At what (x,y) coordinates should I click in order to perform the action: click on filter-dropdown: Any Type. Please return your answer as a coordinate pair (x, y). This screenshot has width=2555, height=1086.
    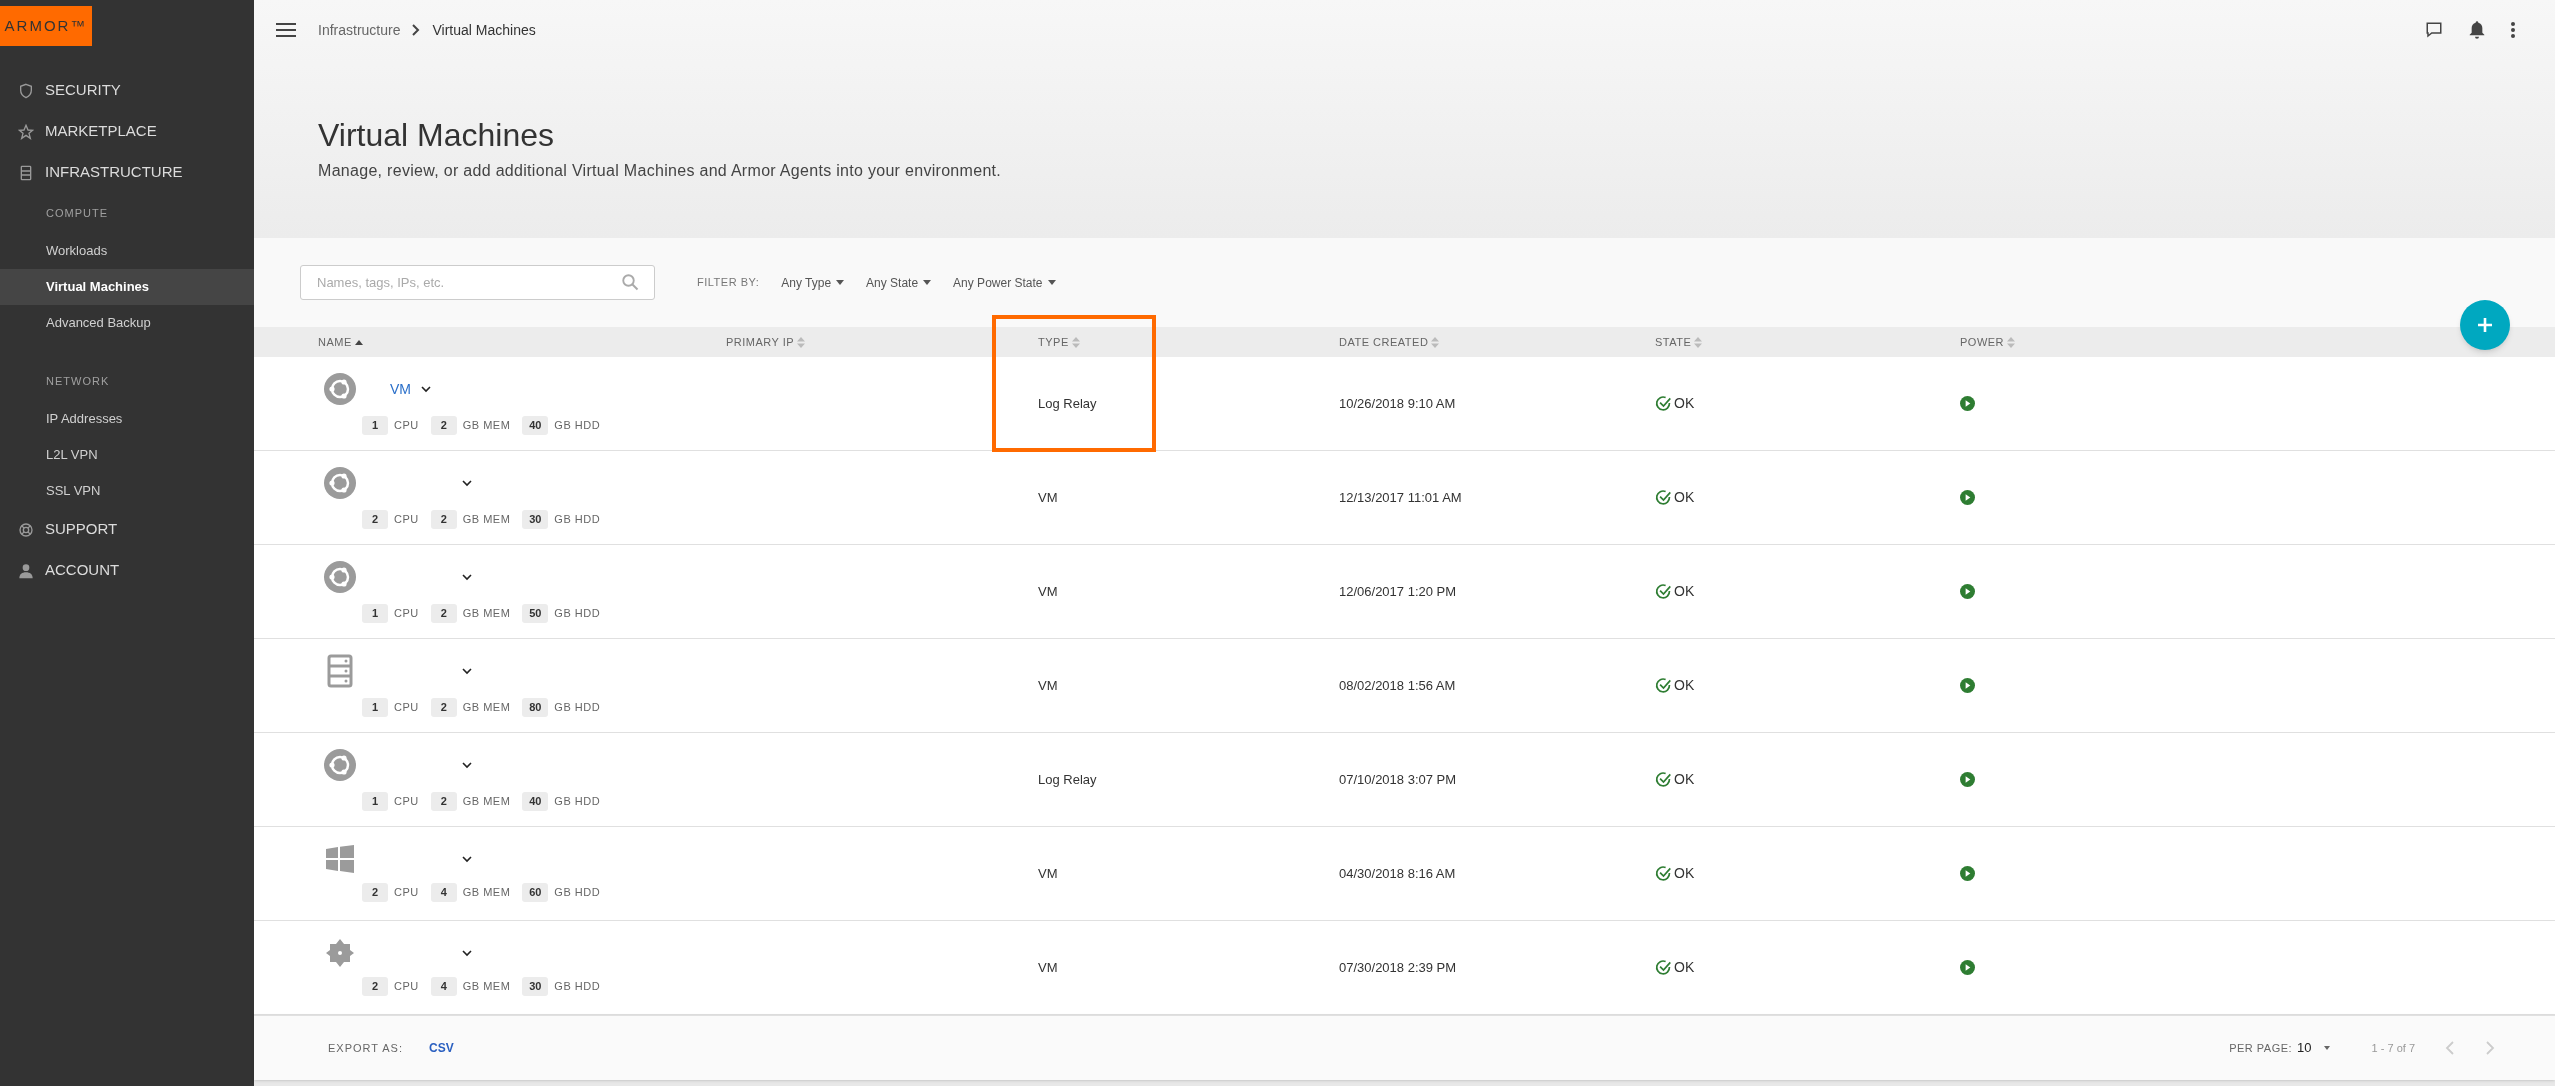
    Looking at the image, I should click on (813, 282).